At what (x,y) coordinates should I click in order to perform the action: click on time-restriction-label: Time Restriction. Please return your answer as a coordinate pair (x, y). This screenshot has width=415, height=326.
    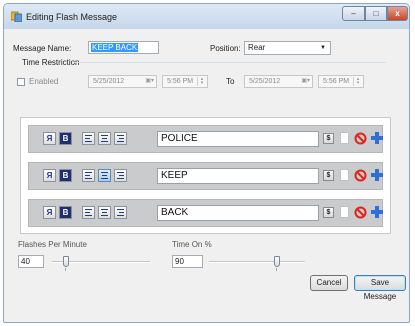
    Looking at the image, I should click on (51, 62).